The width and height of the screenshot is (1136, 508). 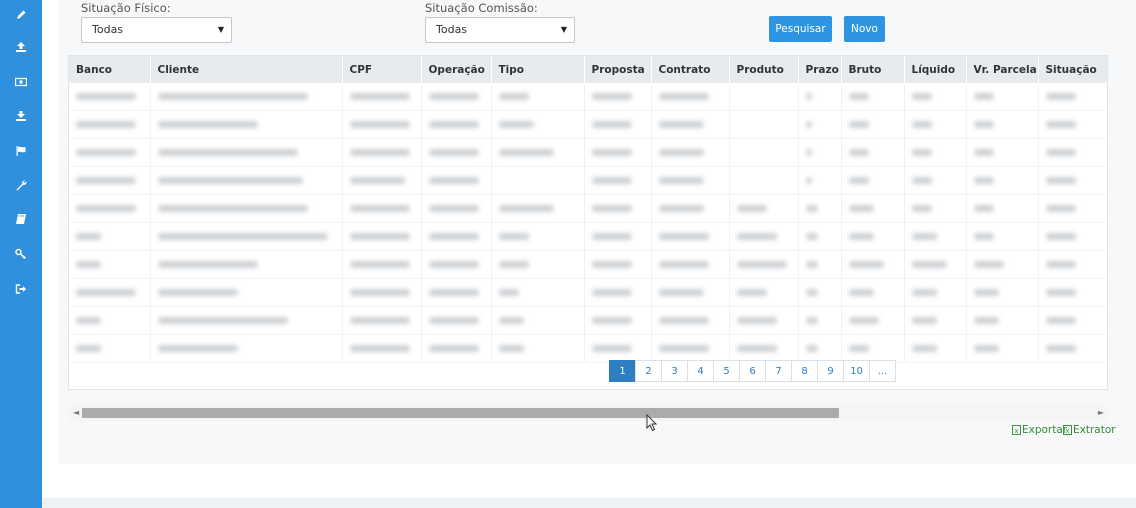 What do you see at coordinates (935, 69) in the screenshot?
I see `column-header-liquido: Líquido` at bounding box center [935, 69].